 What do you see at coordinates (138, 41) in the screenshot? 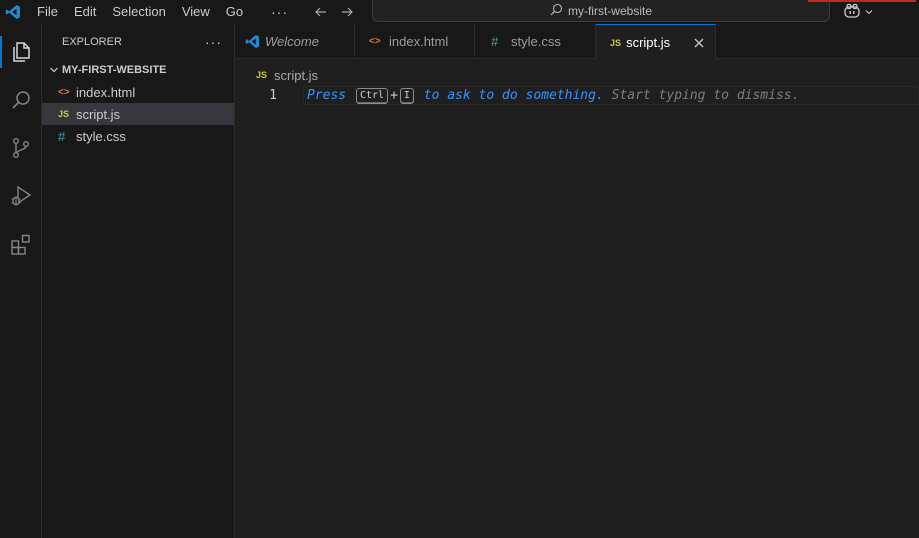
I see `explorer-header: EXPLORER ···` at bounding box center [138, 41].